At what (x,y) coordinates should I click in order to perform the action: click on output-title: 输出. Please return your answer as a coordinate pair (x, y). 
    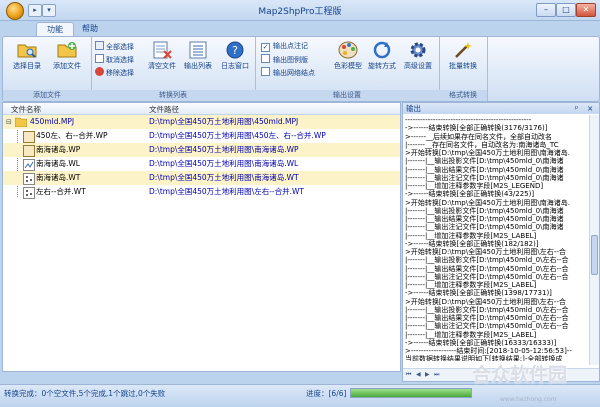
    Looking at the image, I should click on (413, 108).